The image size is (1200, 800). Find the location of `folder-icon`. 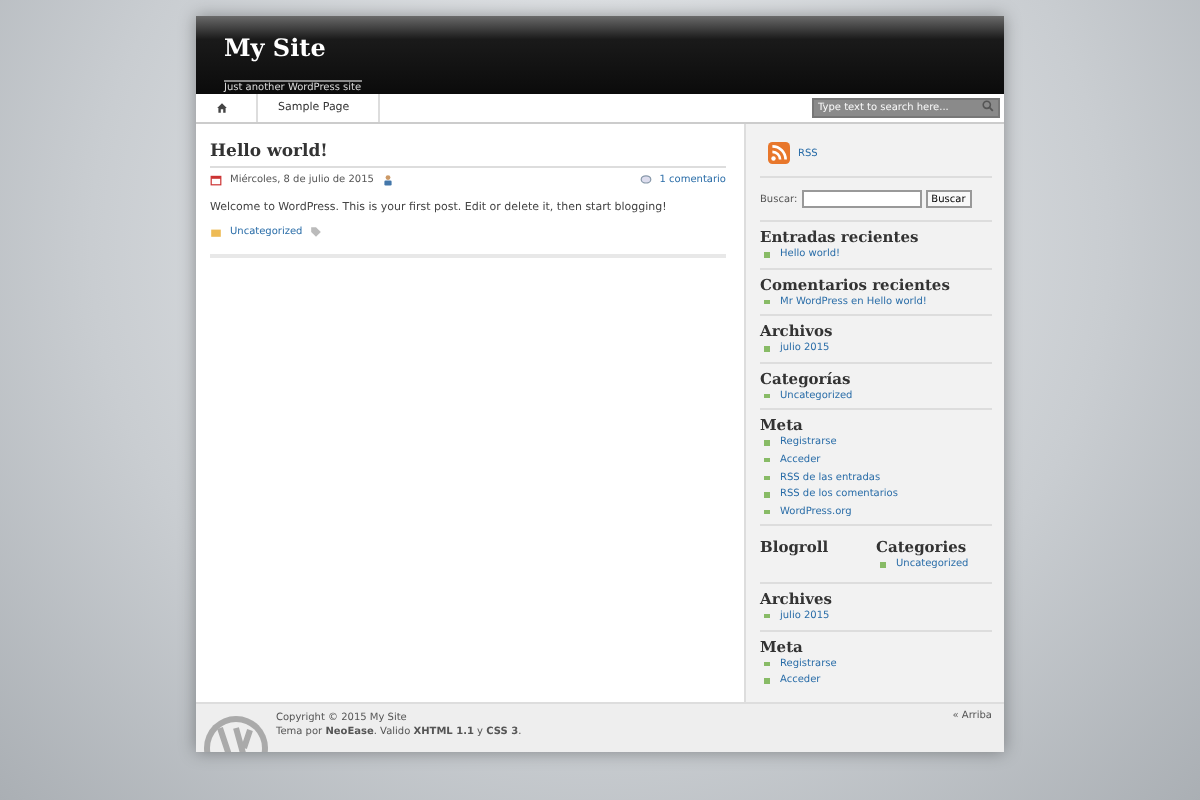

folder-icon is located at coordinates (216, 232).